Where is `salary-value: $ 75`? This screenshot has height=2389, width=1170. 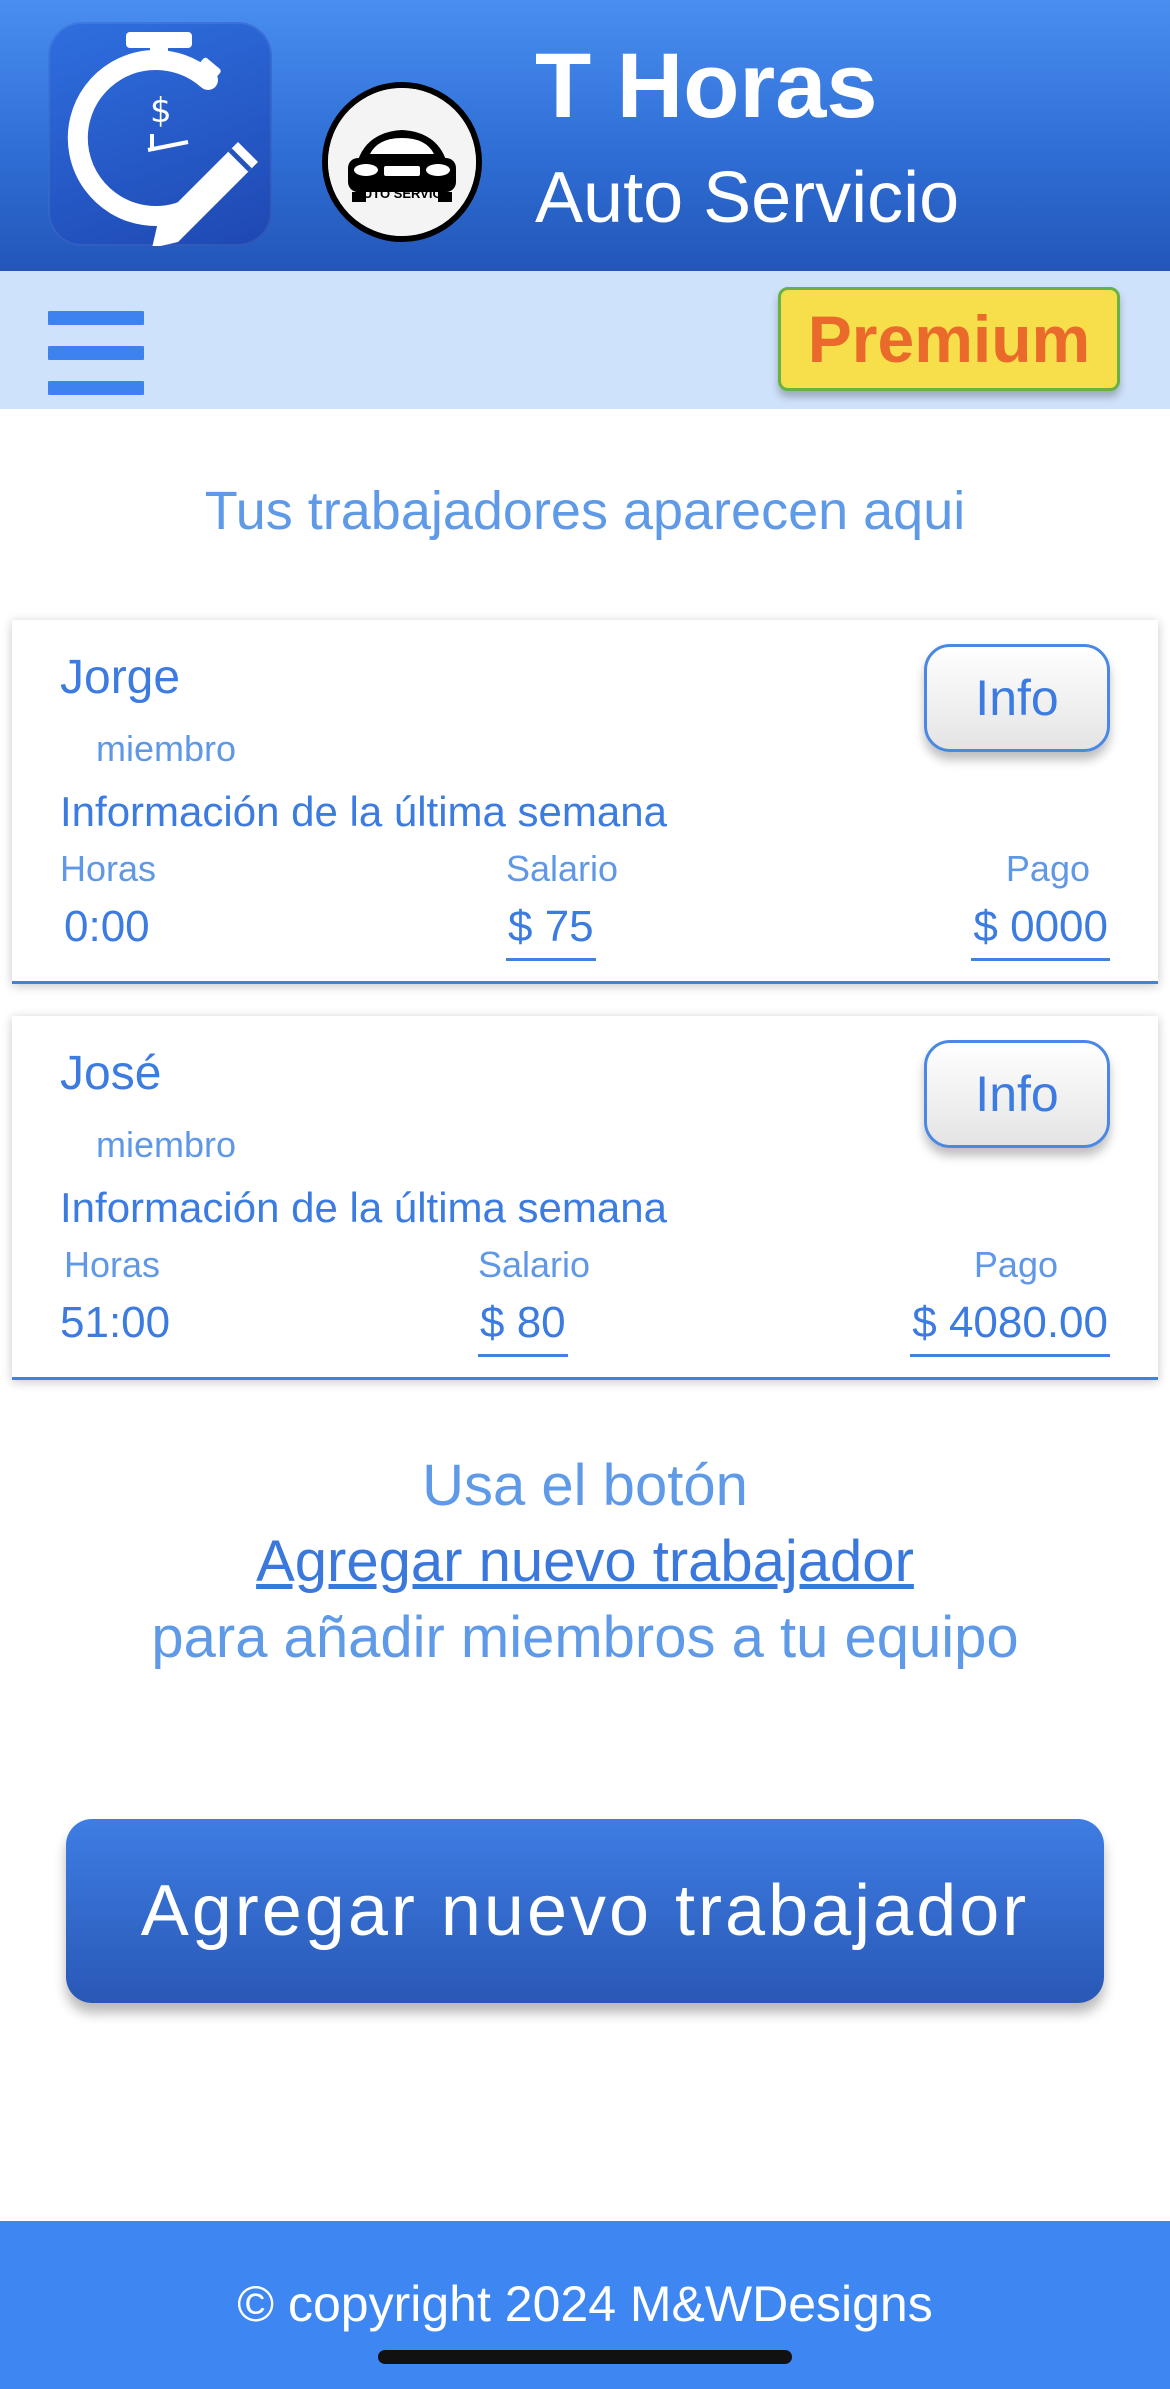 salary-value: $ 75 is located at coordinates (551, 931).